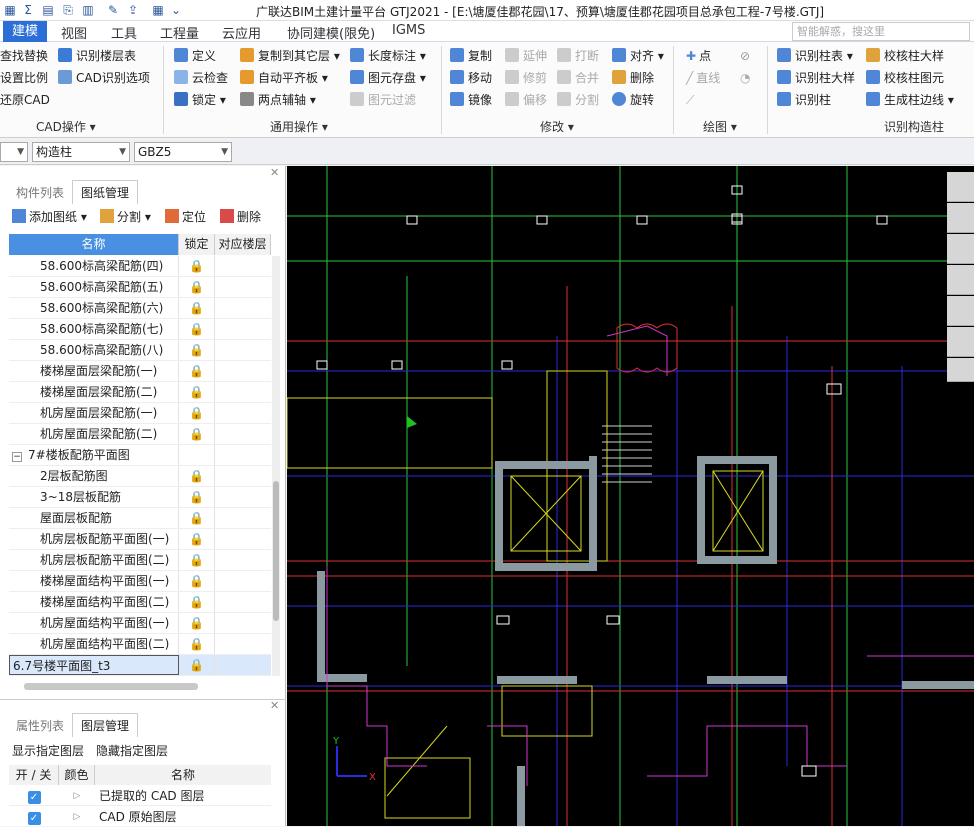 Image resolution: width=974 pixels, height=827 pixels. I want to click on merge-button: 合并, so click(578, 78).